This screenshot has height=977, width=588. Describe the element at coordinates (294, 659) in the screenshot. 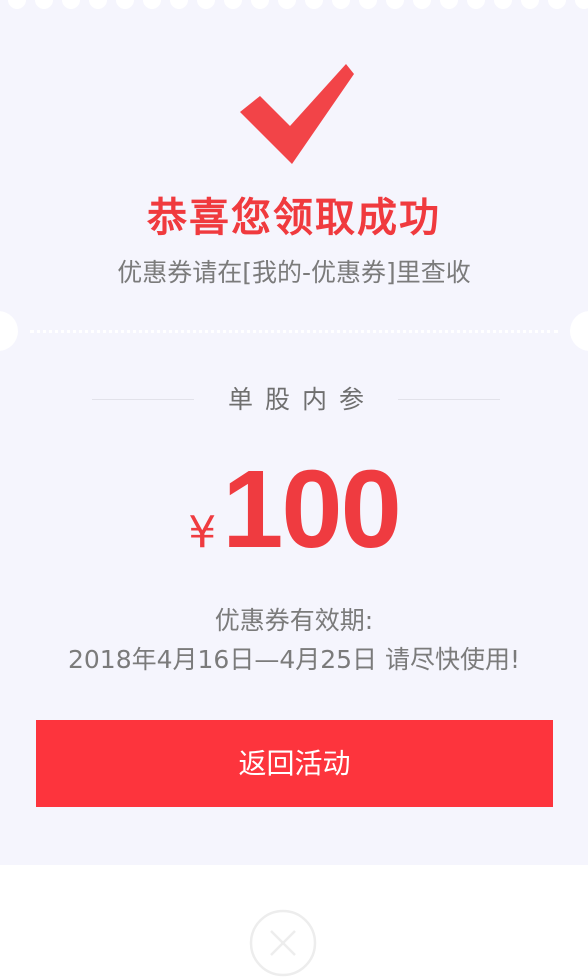

I see `validity-range: 2018年4月16日—4月25日 请尽快使用!` at that location.